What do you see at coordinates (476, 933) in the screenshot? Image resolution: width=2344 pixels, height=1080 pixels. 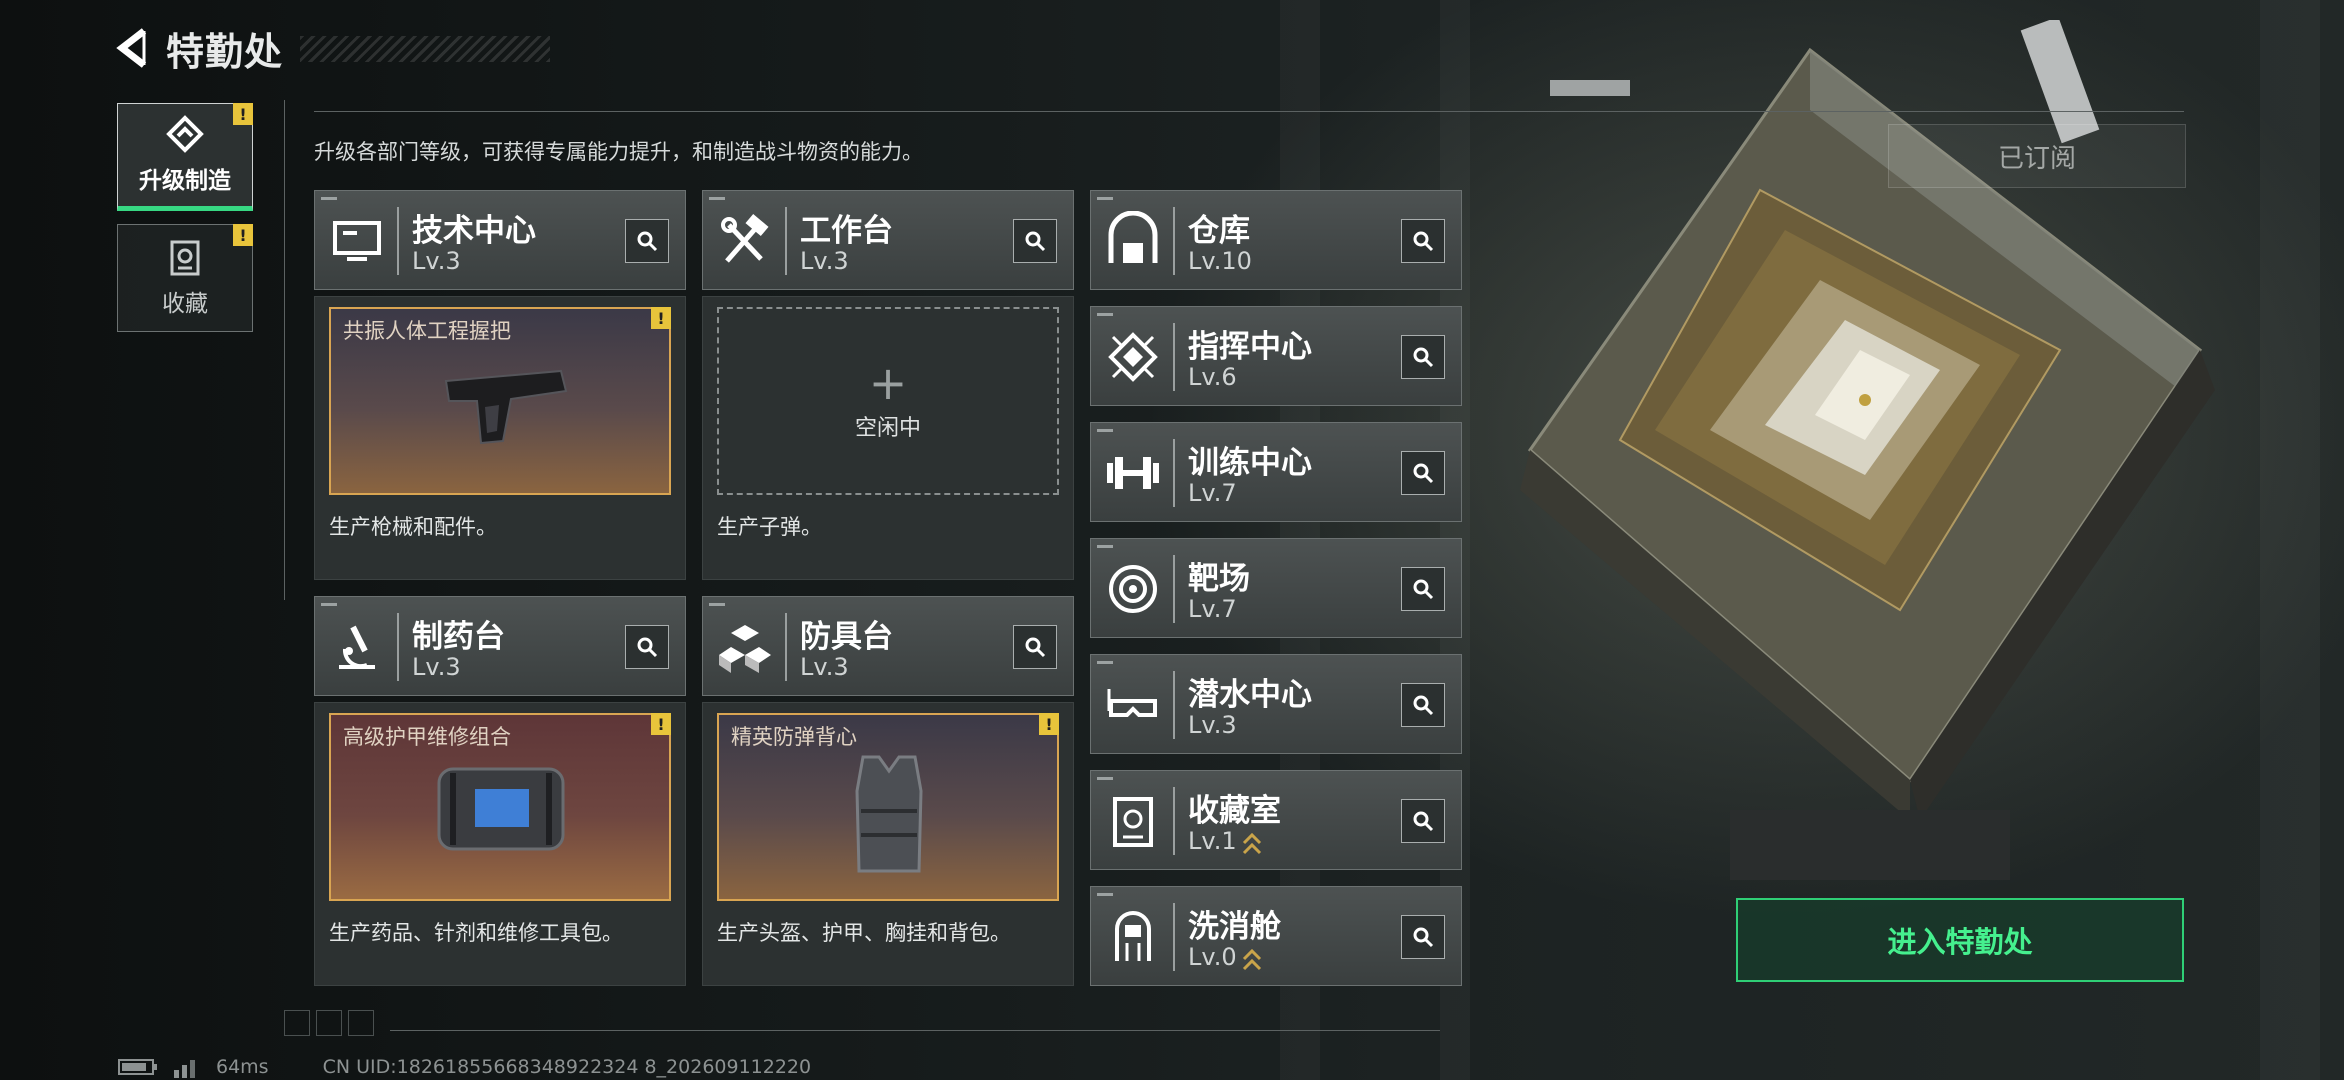 I see `production-description: 生产药品、针剂和维修工具包。` at bounding box center [476, 933].